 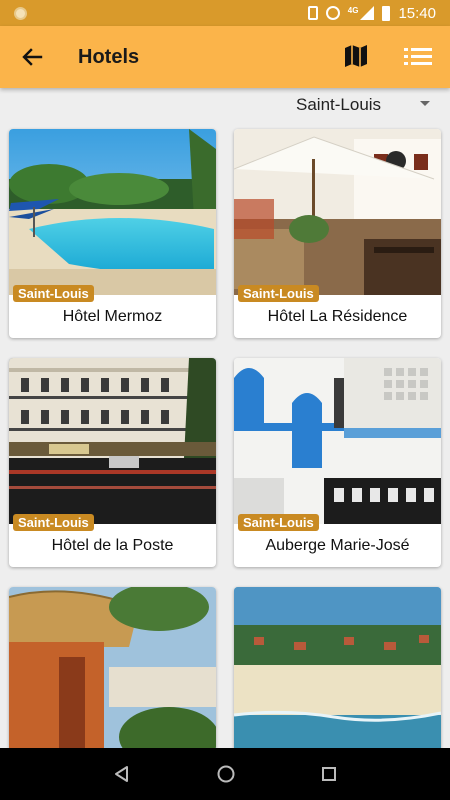 I want to click on hotel-card: Saint-Louis Hôtel de la Poste, so click(x=112, y=462).